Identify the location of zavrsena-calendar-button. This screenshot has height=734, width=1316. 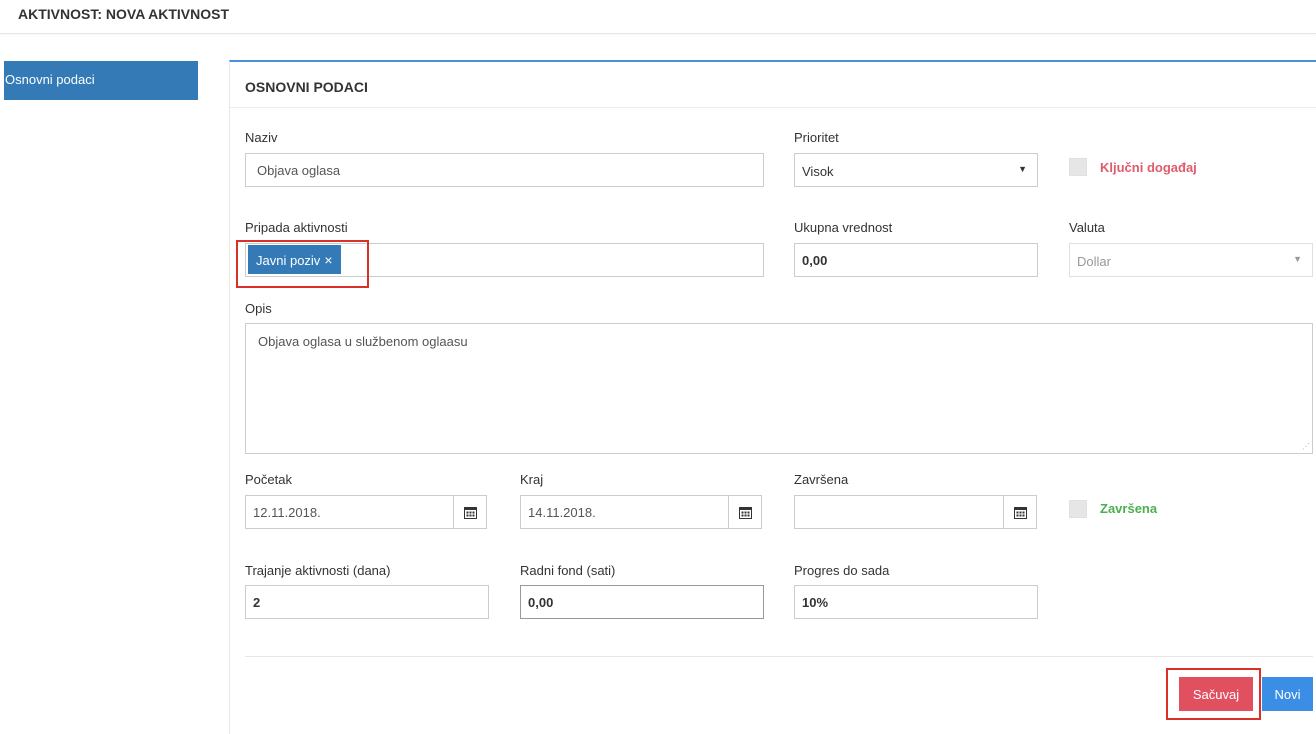
(1020, 512).